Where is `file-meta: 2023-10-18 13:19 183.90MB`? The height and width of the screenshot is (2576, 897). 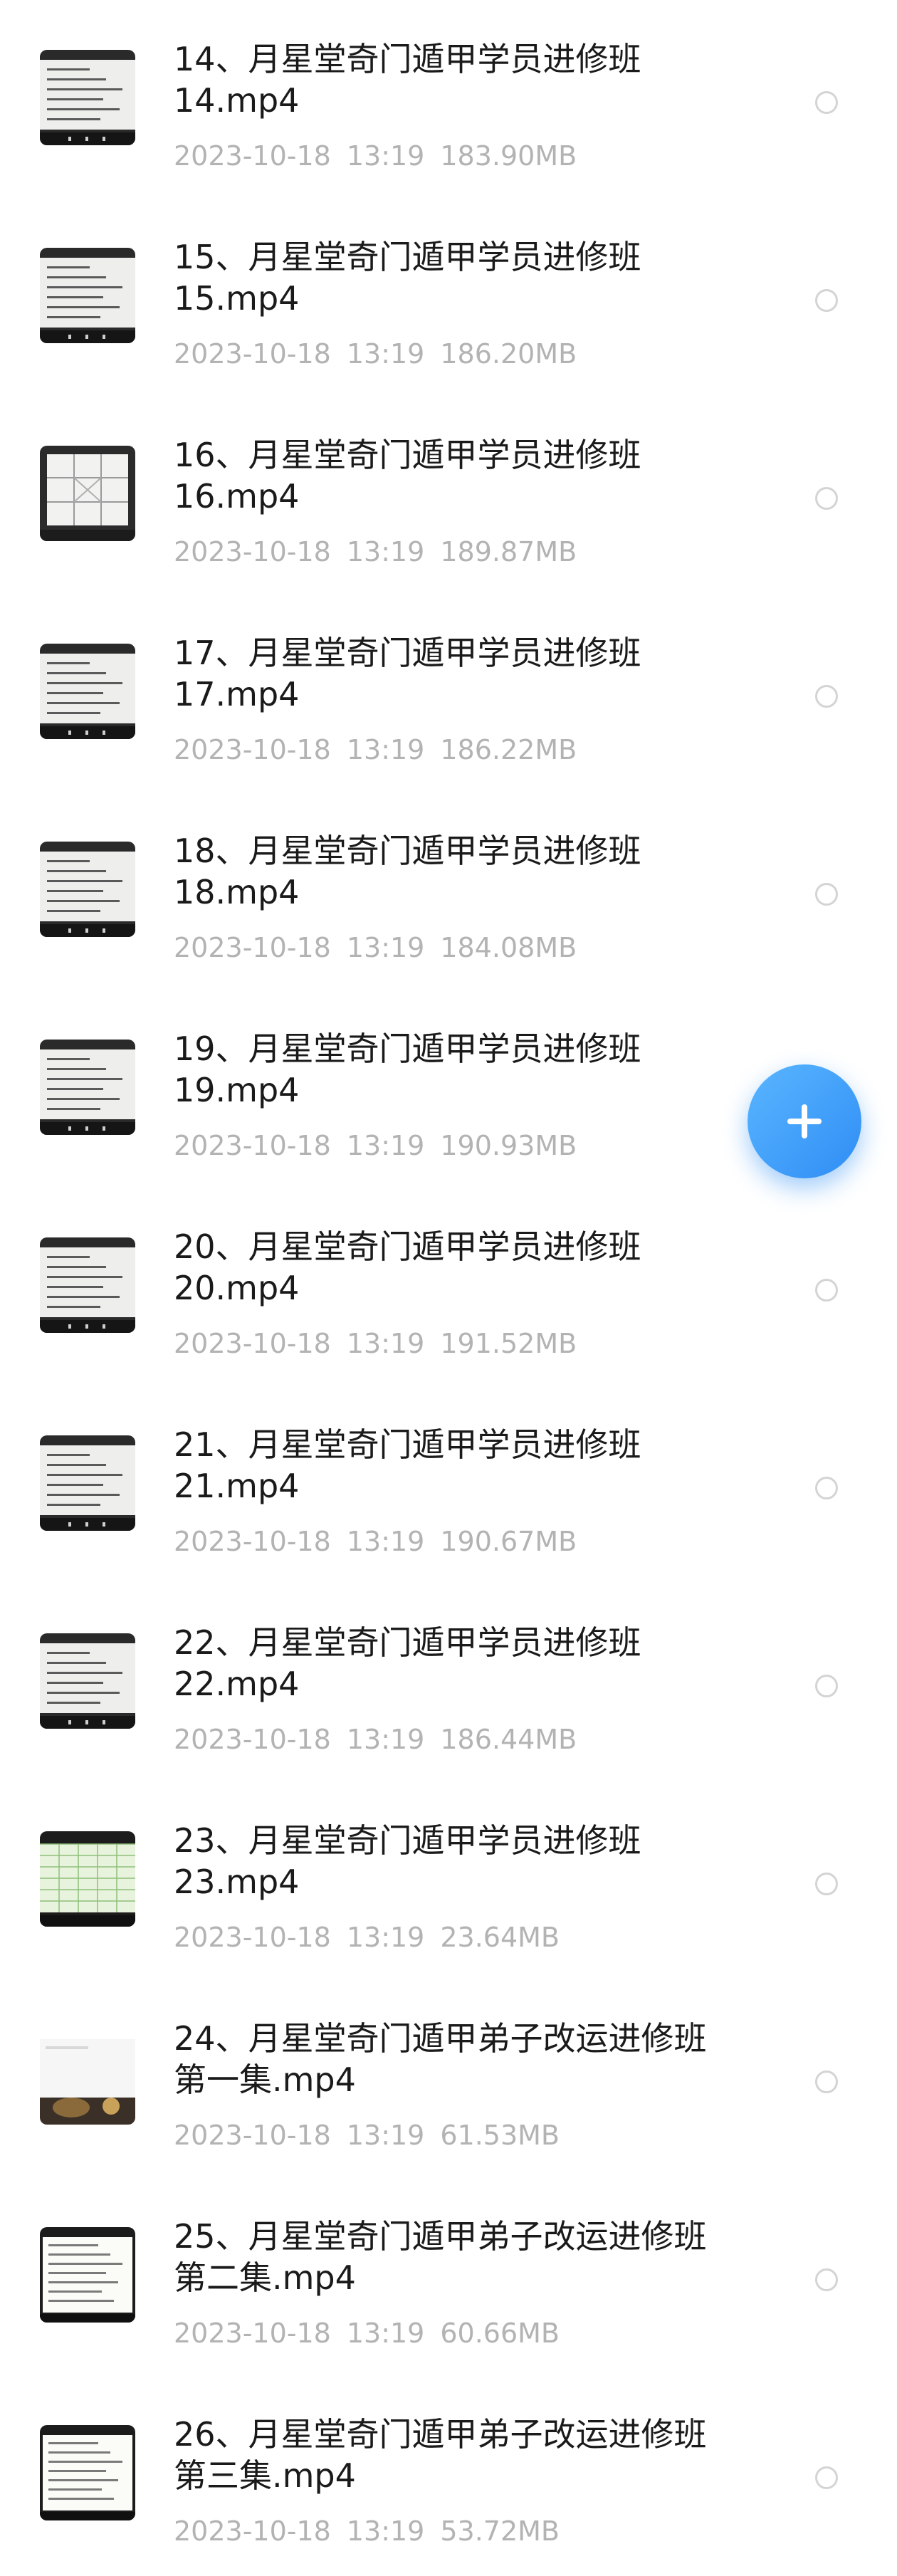
file-meta: 2023-10-18 13:19 183.90MB is located at coordinates (375, 156).